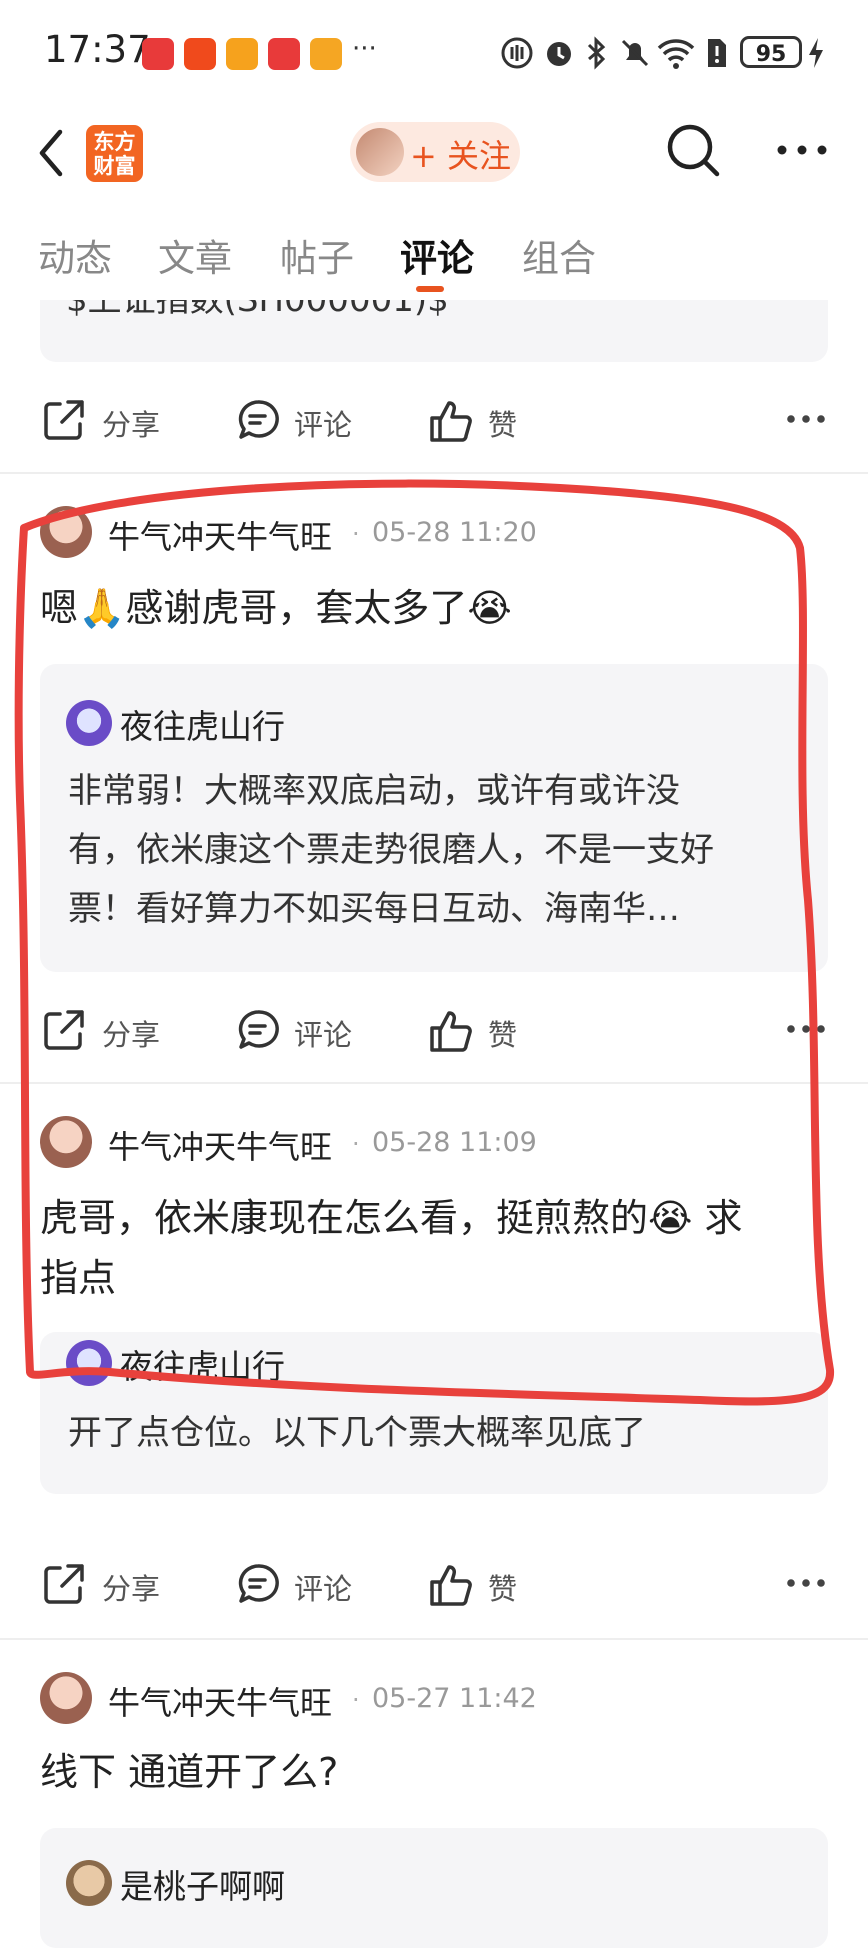  I want to click on battery-indicator: 95, so click(771, 52).